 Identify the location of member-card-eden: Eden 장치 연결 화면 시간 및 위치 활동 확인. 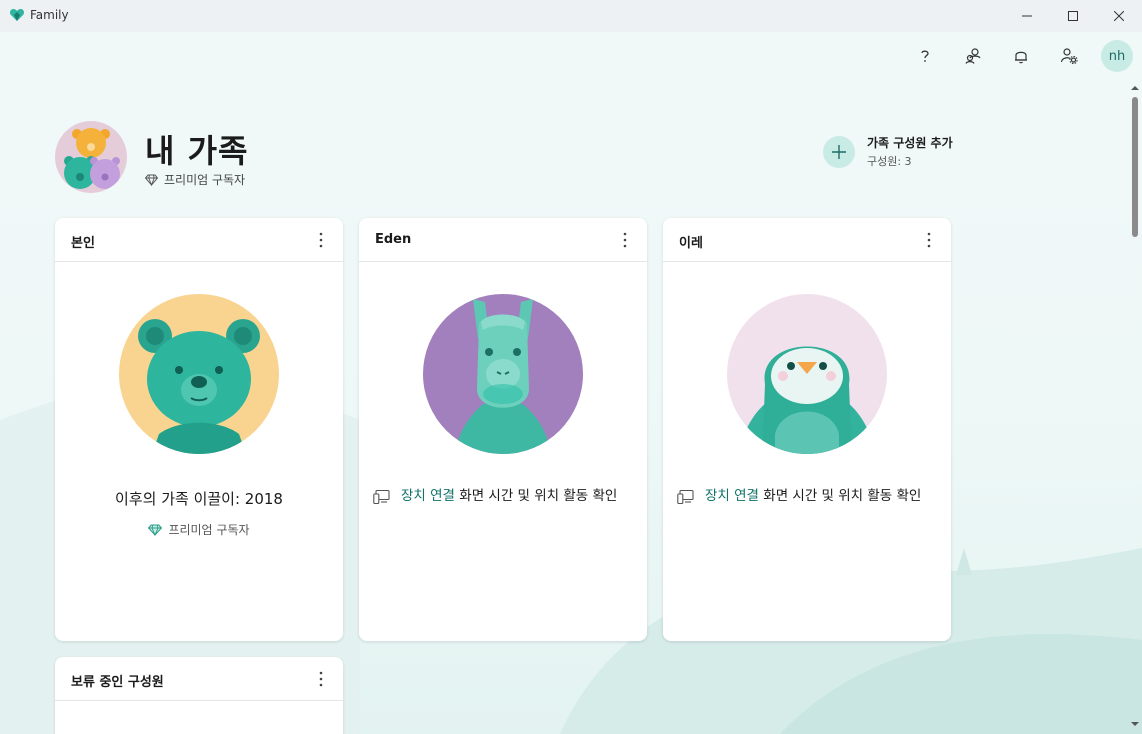
(503, 429).